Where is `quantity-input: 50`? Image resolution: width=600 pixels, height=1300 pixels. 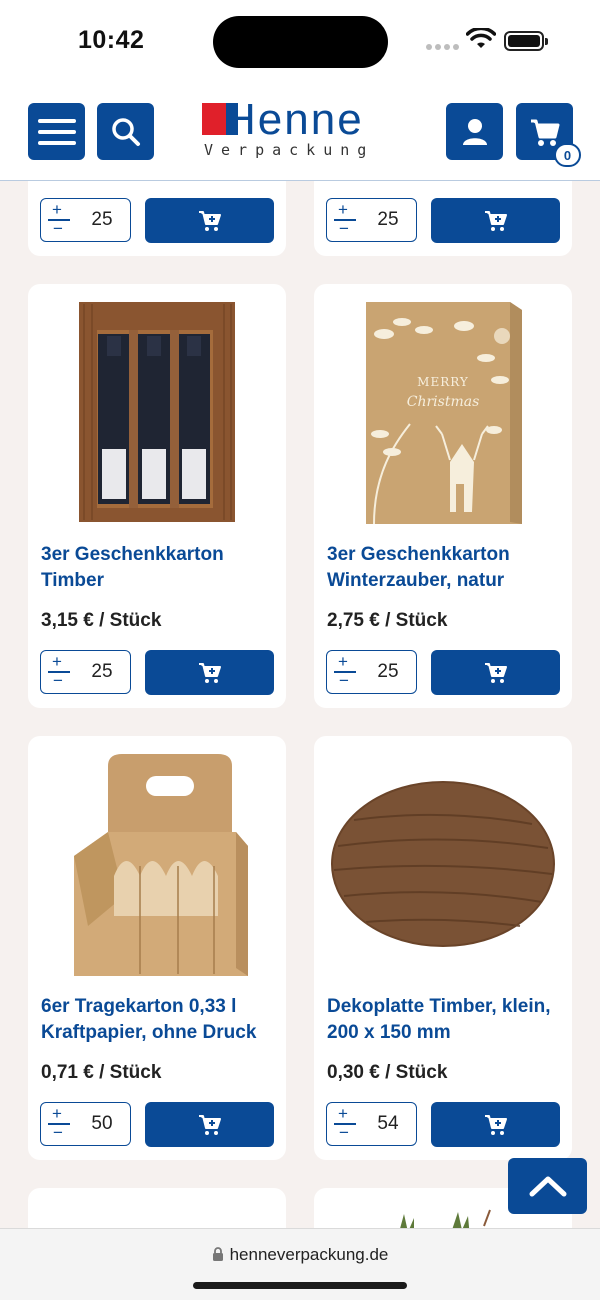 quantity-input: 50 is located at coordinates (102, 1124).